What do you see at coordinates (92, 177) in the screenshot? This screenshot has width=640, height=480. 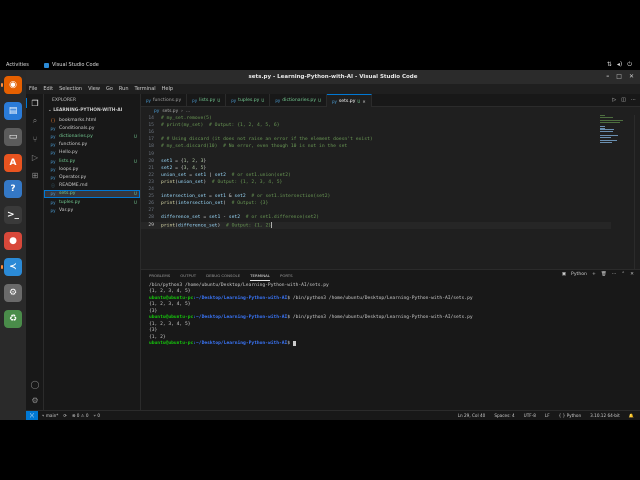 I see `file-item: py Operator.py` at bounding box center [92, 177].